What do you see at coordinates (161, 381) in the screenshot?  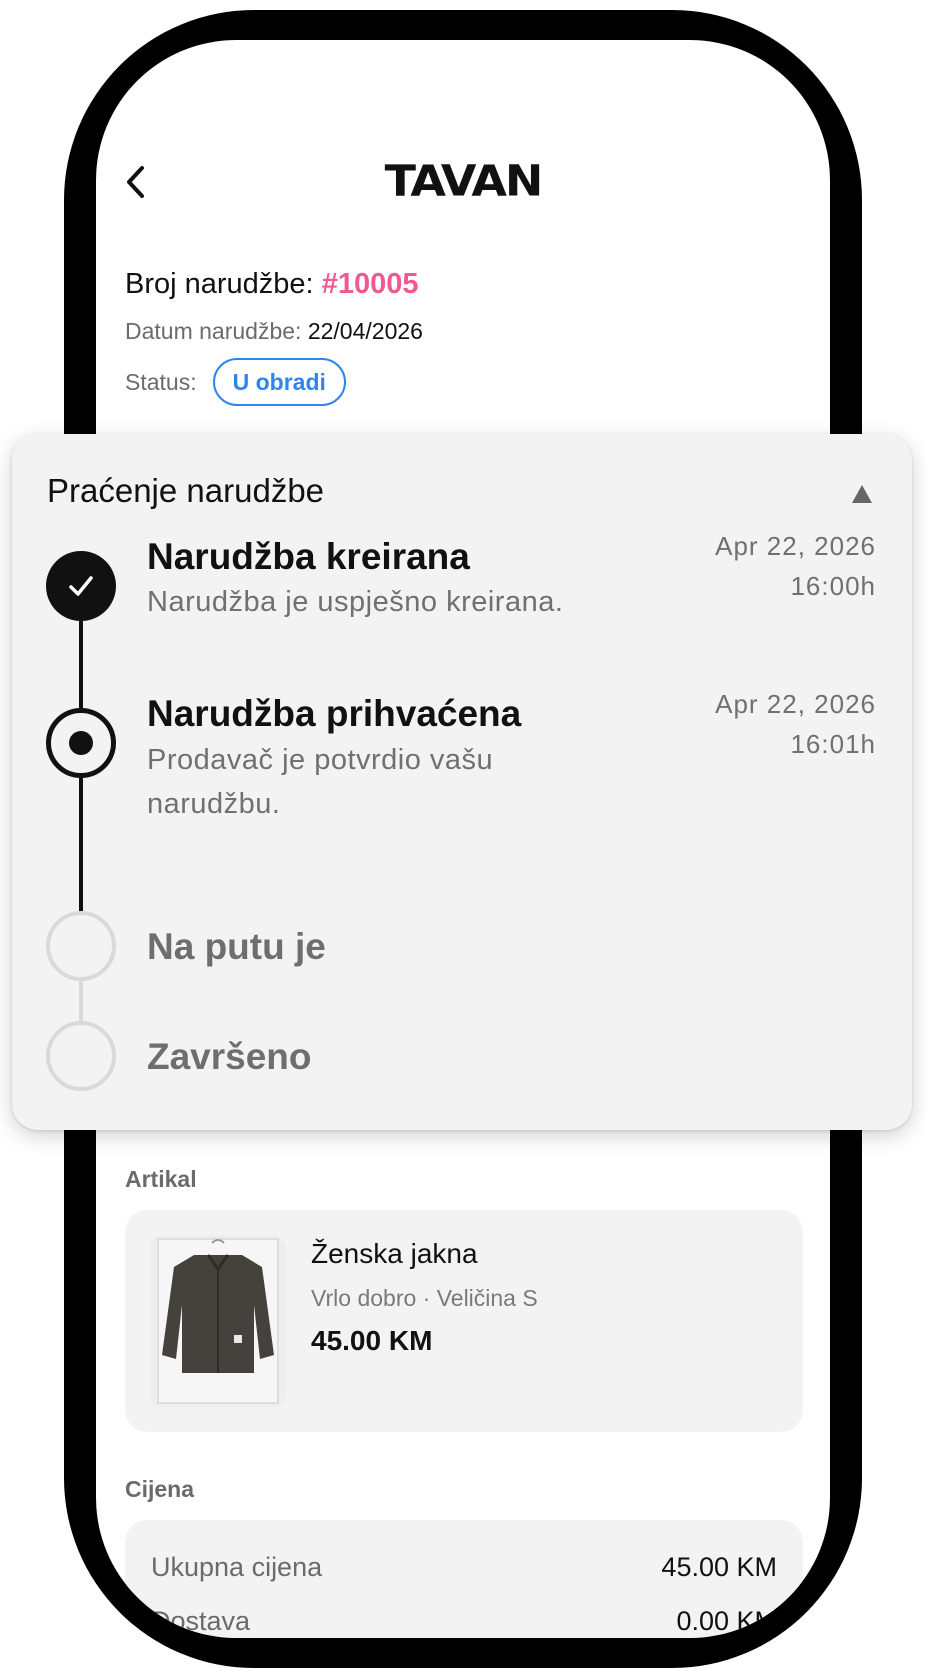 I see `status-label: Status:` at bounding box center [161, 381].